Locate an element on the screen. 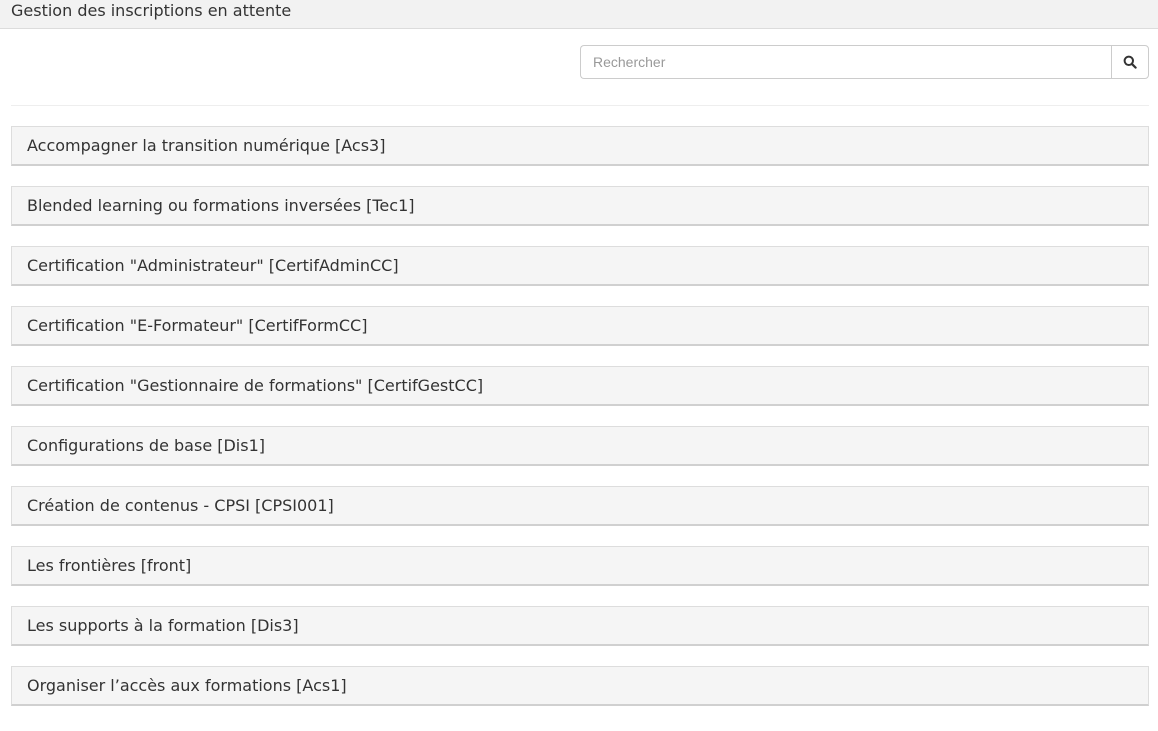 The height and width of the screenshot is (731, 1158). course-label: Organiser l’accès aux formations [Acs1] is located at coordinates (187, 685).